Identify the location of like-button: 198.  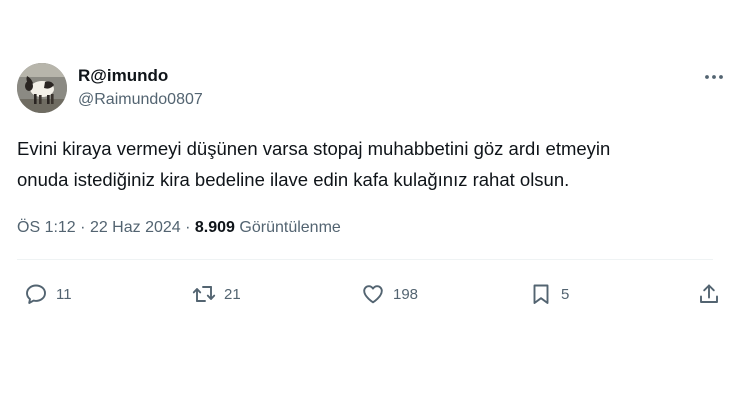
(389, 294).